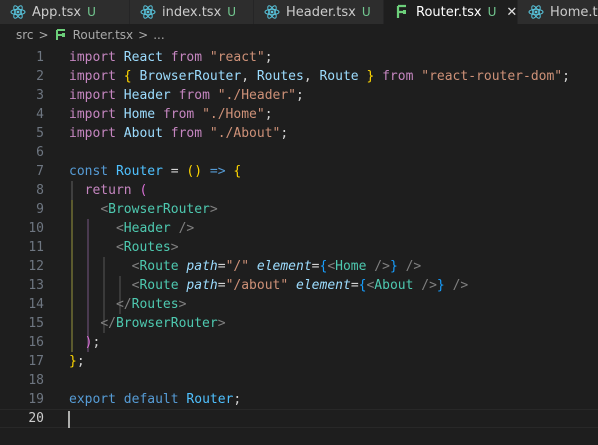 This screenshot has height=445, width=598. Describe the element at coordinates (299, 190) in the screenshot. I see `code-line: 8 return (` at that location.